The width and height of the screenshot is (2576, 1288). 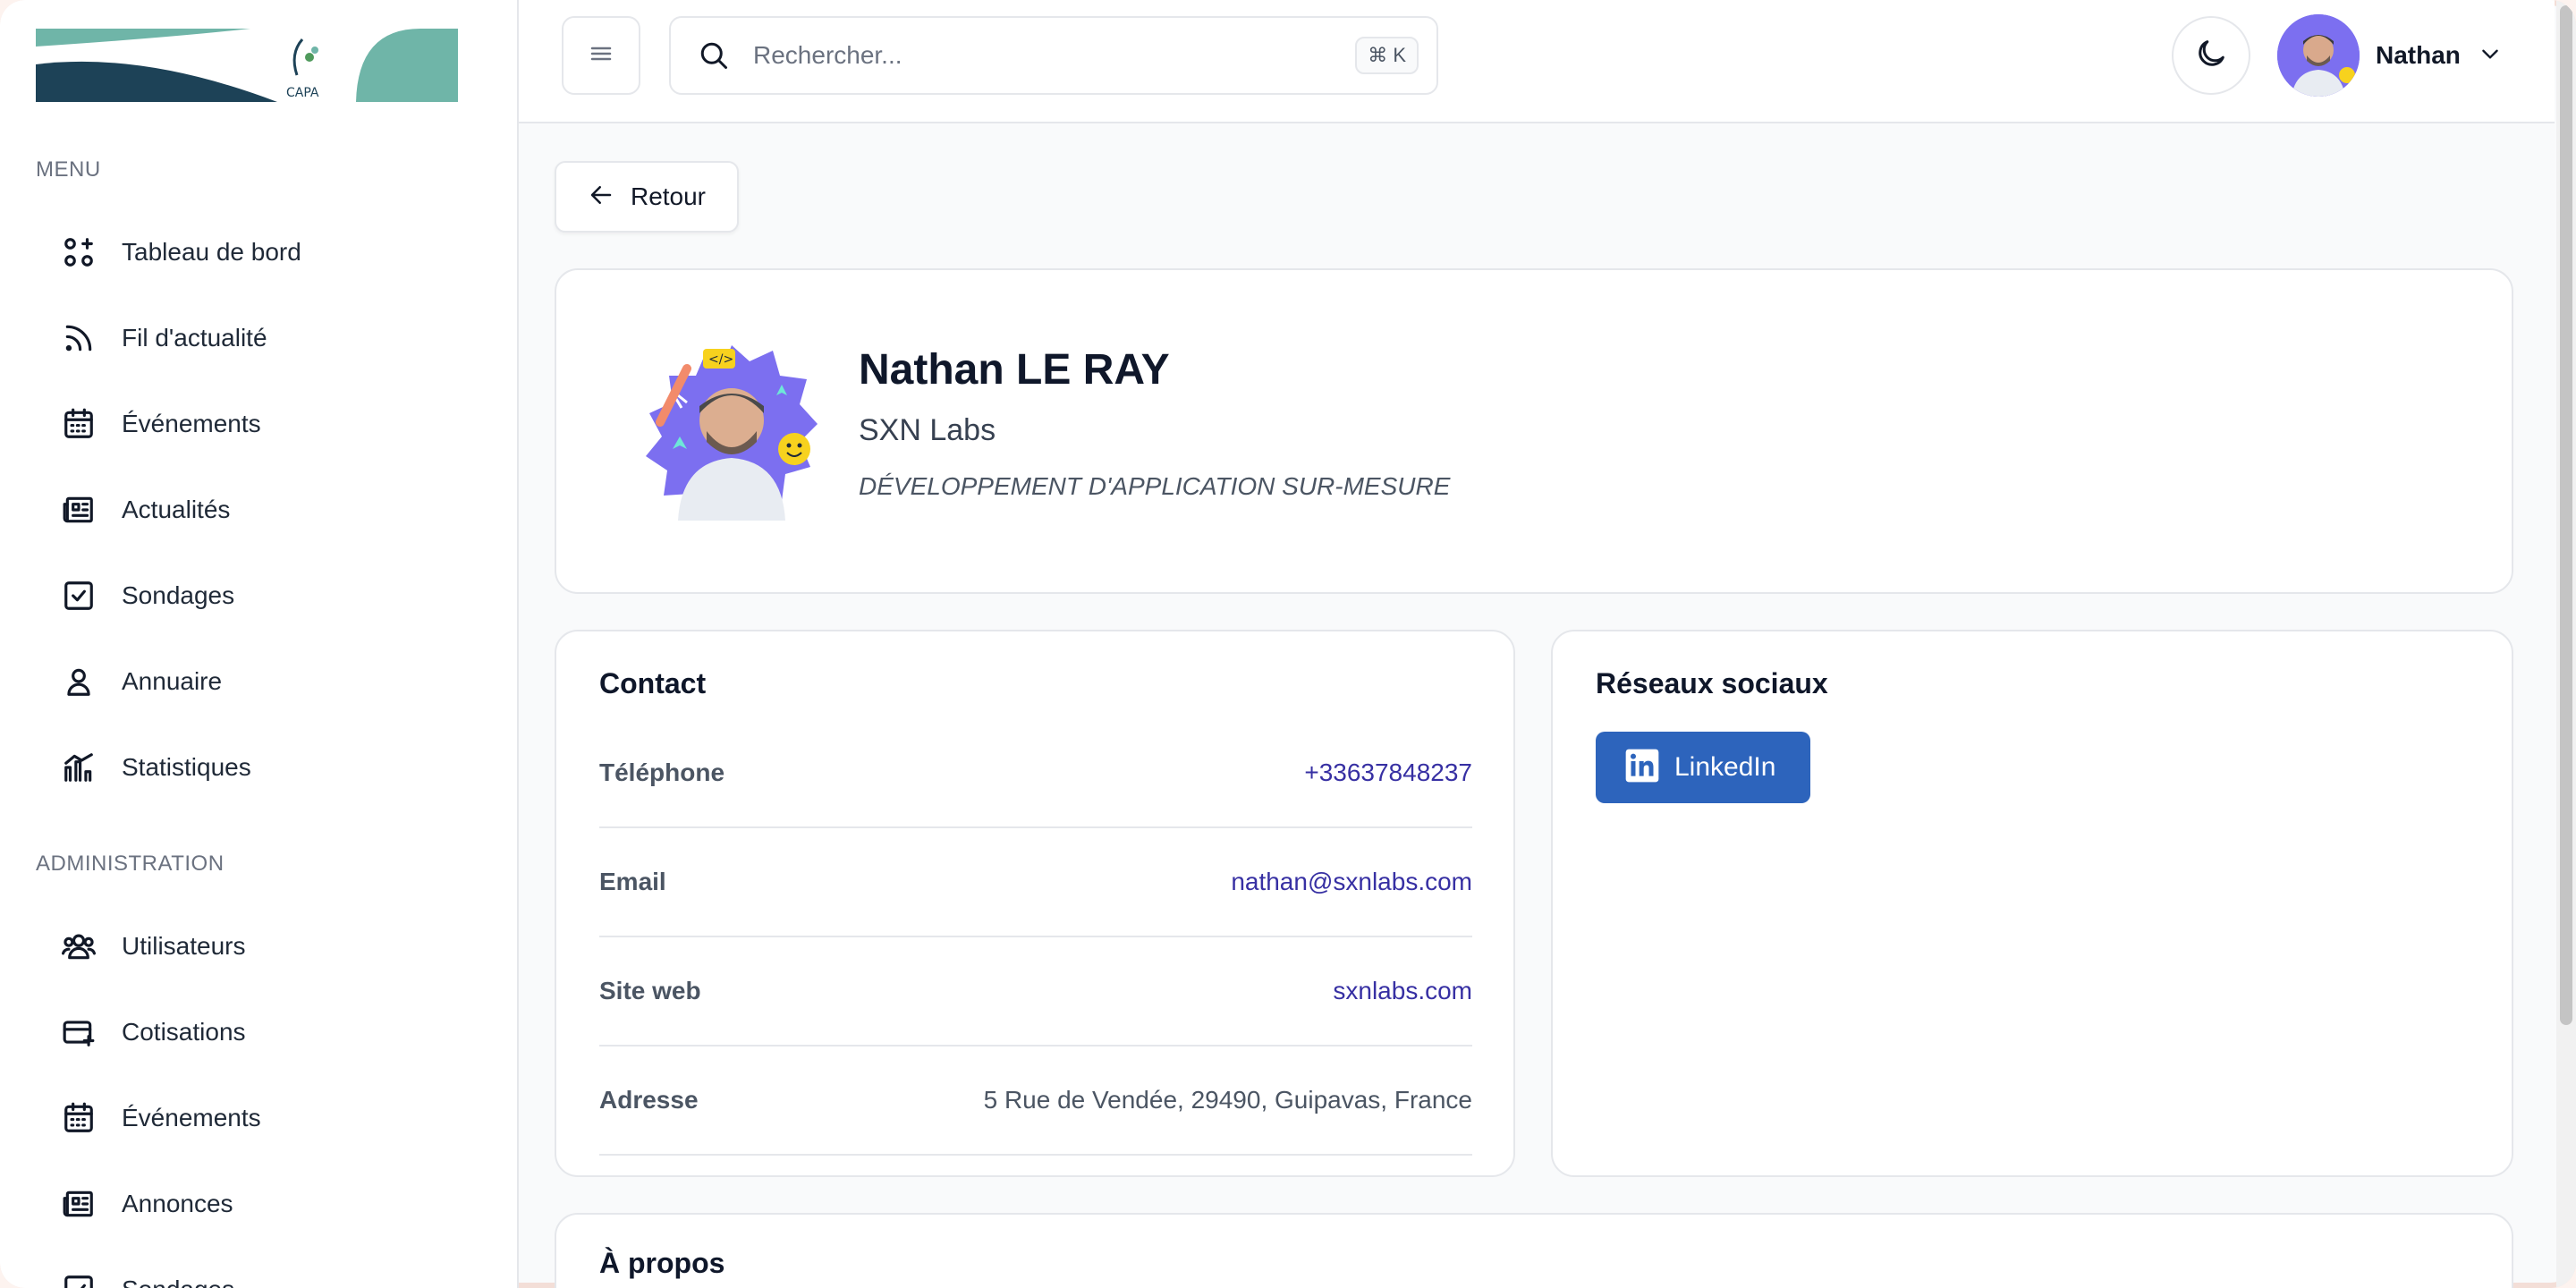 I want to click on linkedin-icon, so click(x=1642, y=768).